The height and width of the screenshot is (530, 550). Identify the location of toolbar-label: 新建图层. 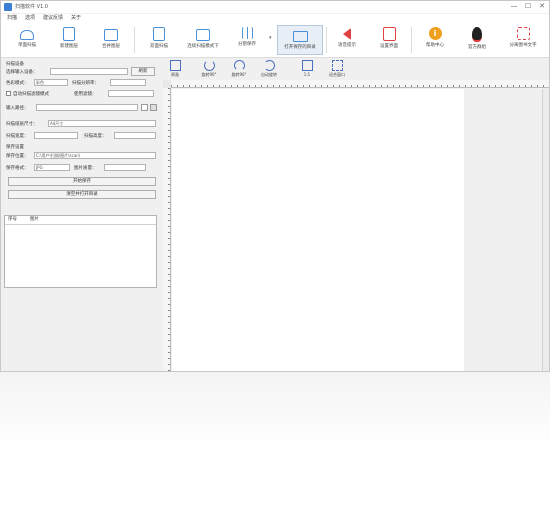
(69, 46).